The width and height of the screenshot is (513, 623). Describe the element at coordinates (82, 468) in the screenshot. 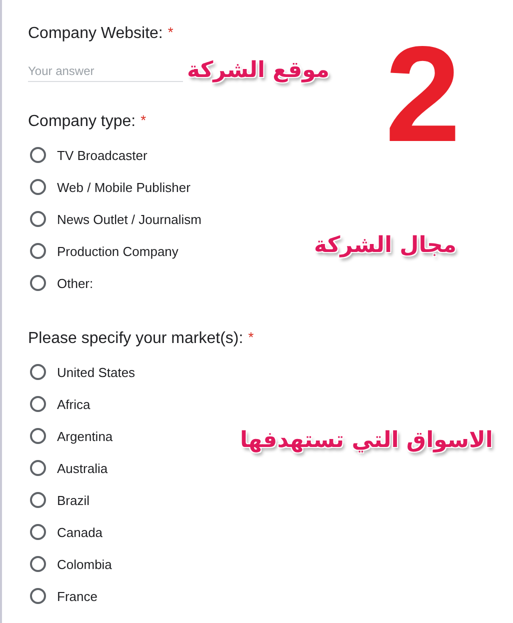

I see `option-label: Australia` at that location.